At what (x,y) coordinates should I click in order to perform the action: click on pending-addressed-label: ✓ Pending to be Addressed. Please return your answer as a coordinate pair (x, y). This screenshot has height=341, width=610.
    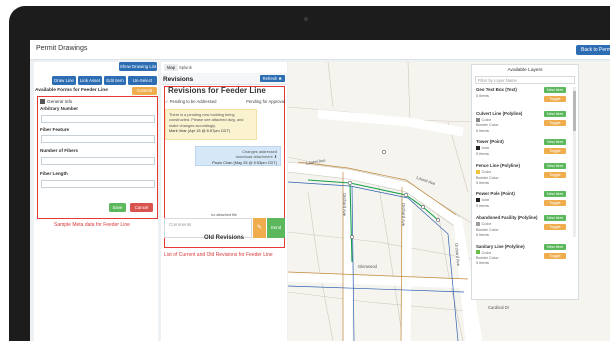
    Looking at the image, I should click on (191, 101).